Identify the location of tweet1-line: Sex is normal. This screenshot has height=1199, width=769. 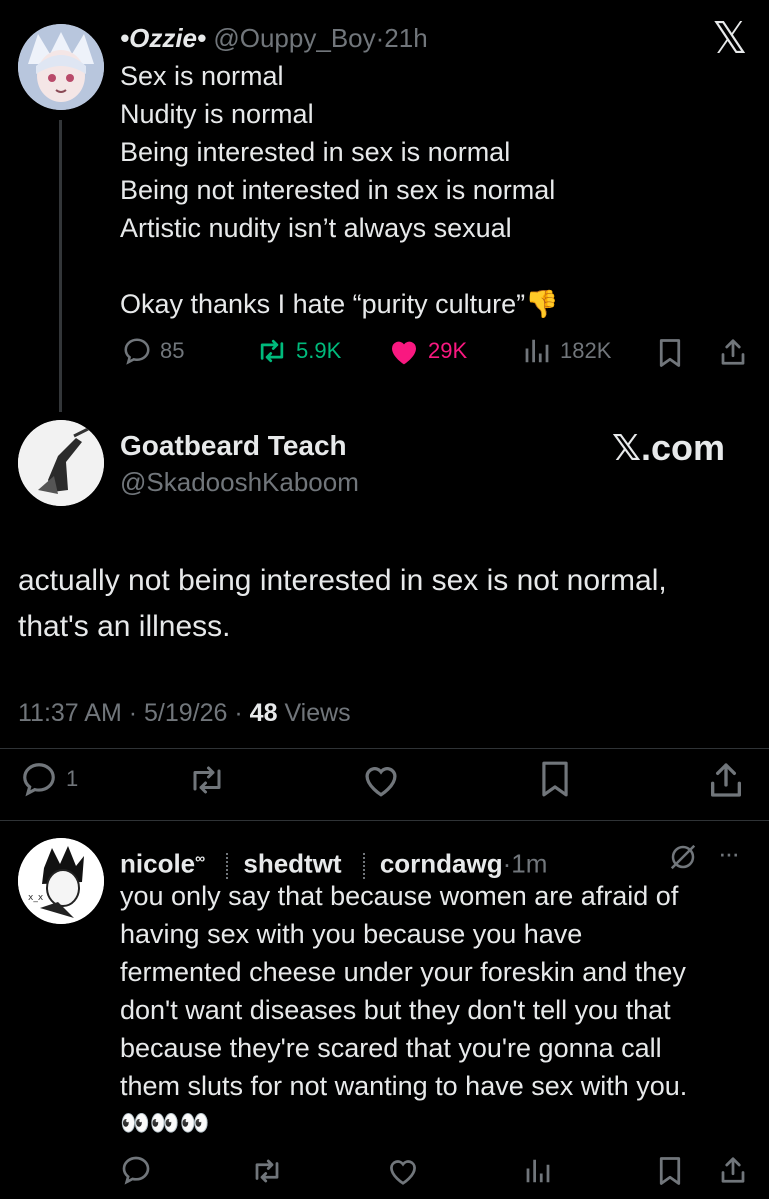
(202, 76).